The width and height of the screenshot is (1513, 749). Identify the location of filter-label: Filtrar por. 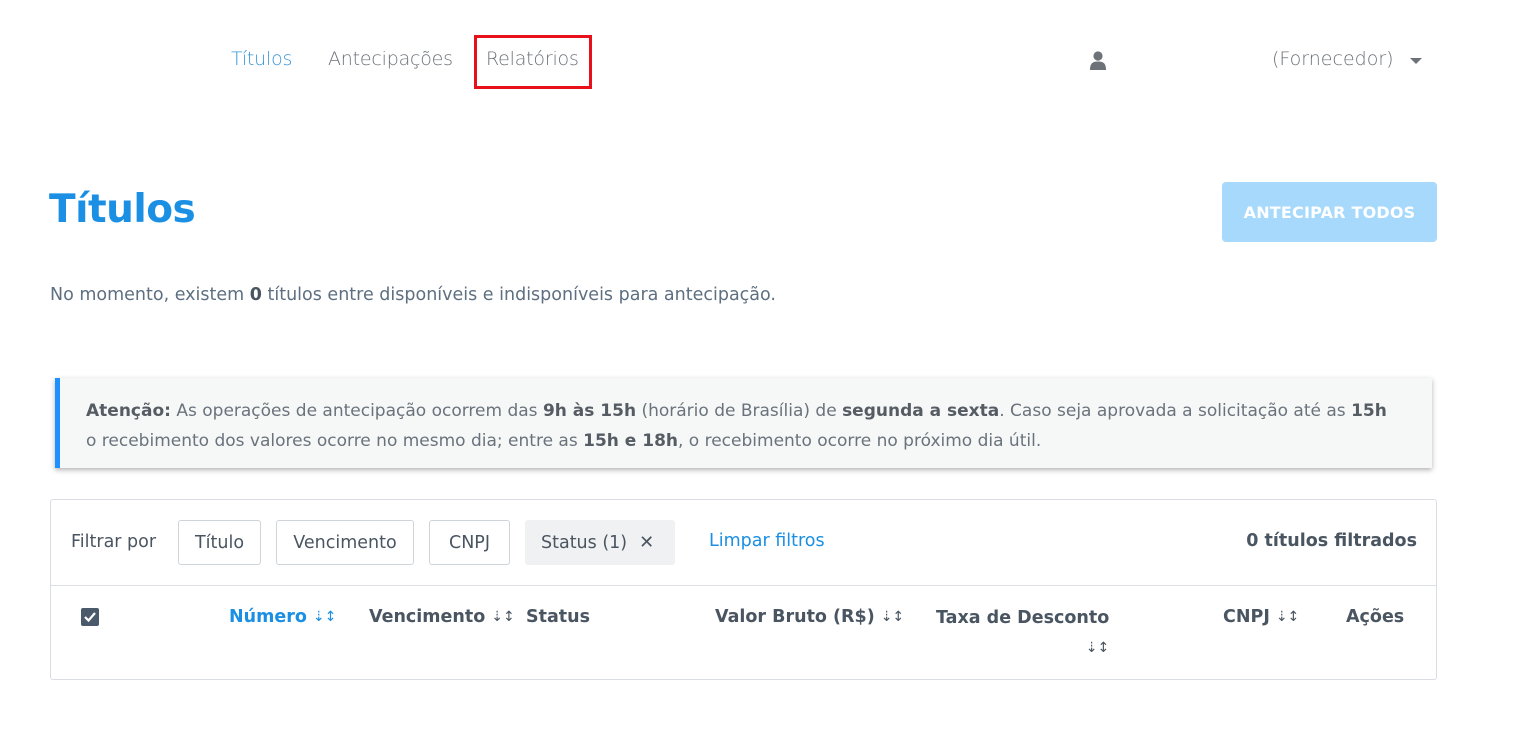
(114, 542).